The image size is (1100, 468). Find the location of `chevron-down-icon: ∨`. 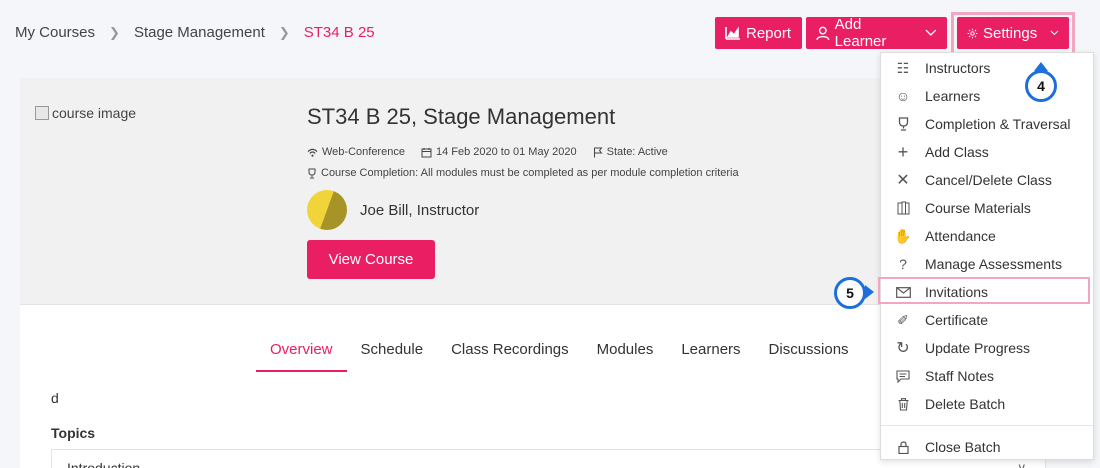

chevron-down-icon: ∨ is located at coordinates (1022, 464).